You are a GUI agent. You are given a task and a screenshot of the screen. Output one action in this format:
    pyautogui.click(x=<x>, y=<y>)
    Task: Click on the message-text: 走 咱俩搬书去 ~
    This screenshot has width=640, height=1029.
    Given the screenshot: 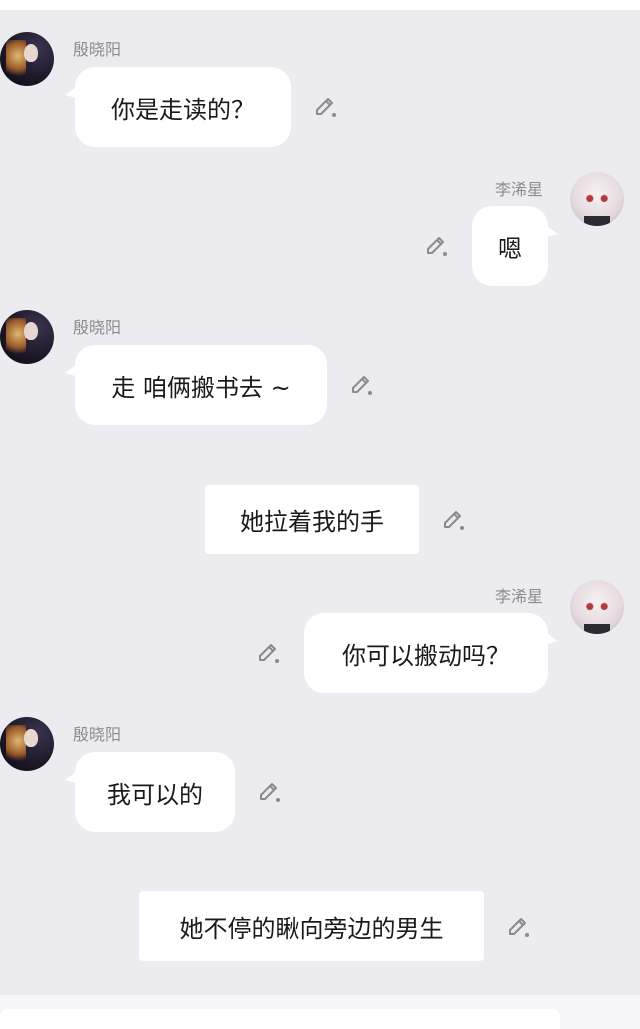 What is the action you would take?
    pyautogui.click(x=201, y=387)
    